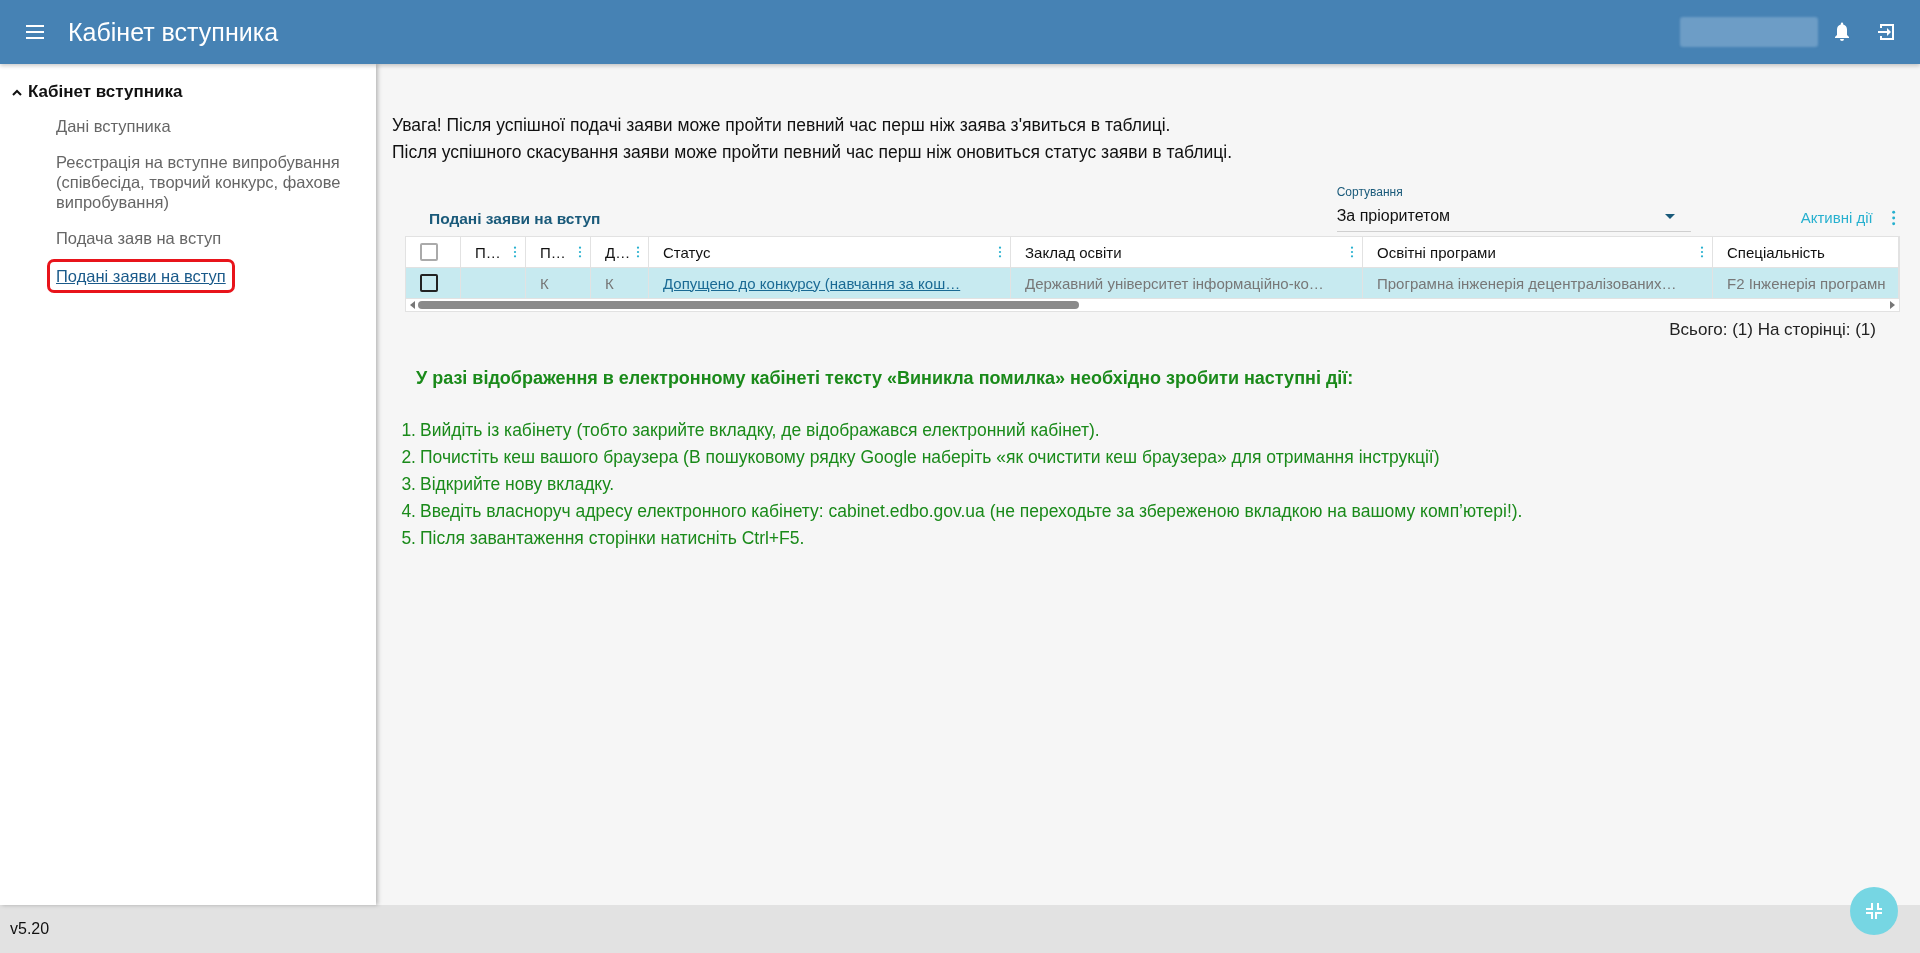  I want to click on totals-text: Всього: (1) На сторінці: (1), so click(1772, 329).